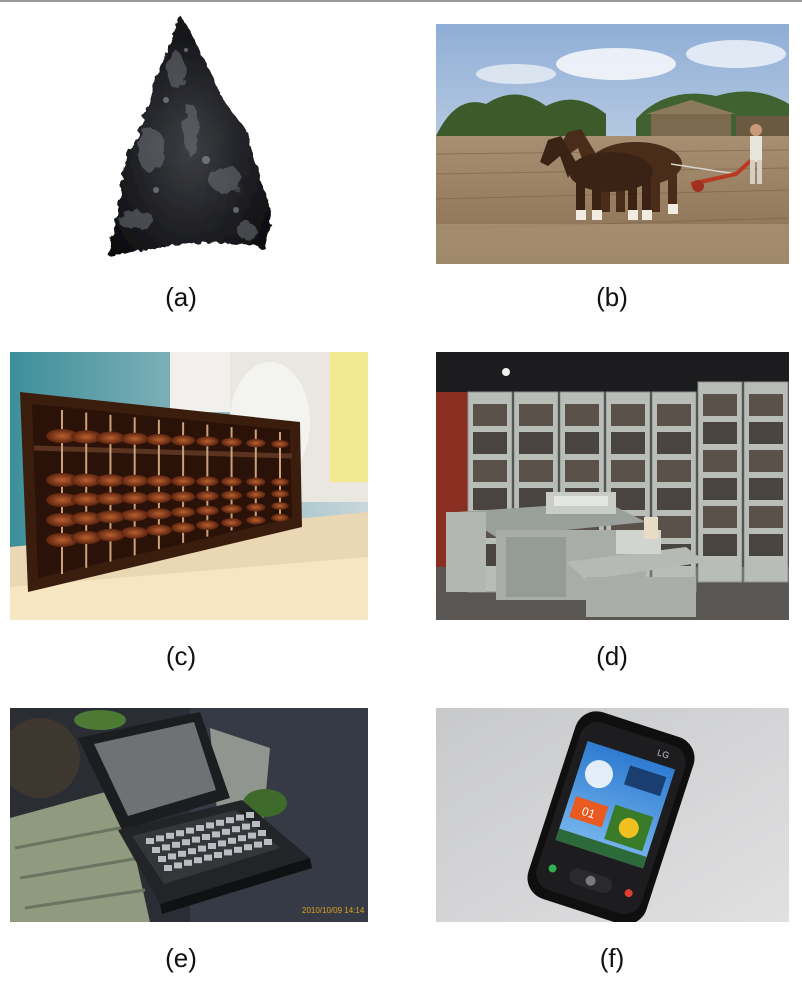  Describe the element at coordinates (612, 958) in the screenshot. I see `caption-f: (f)` at that location.